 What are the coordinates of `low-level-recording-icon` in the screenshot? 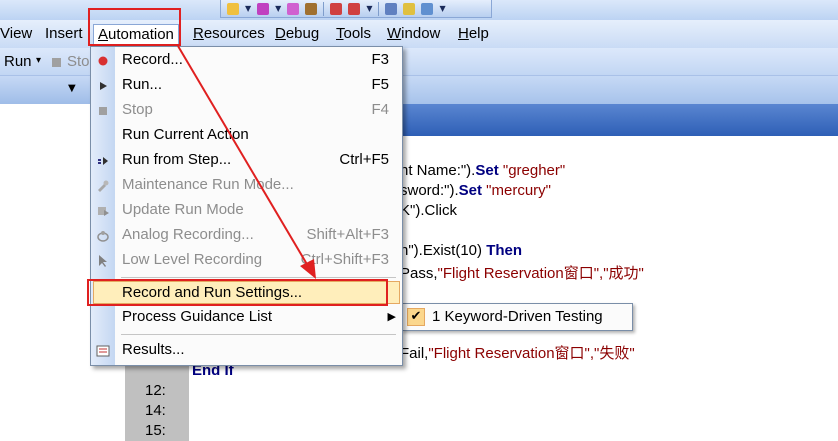 It's located at (103, 261).